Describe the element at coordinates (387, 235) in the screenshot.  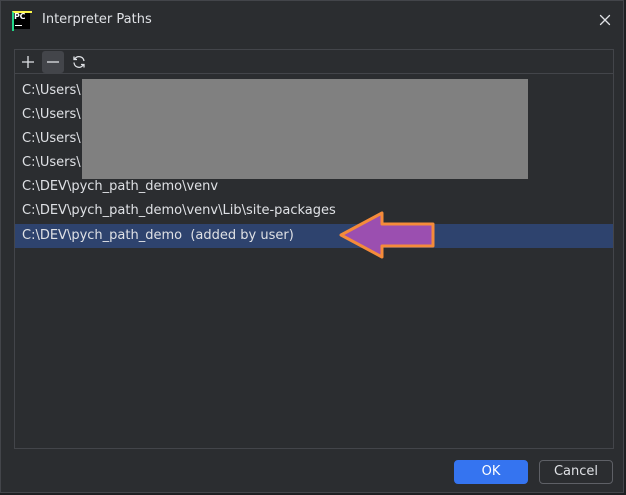
I see `annotation-arrow-icon` at that location.